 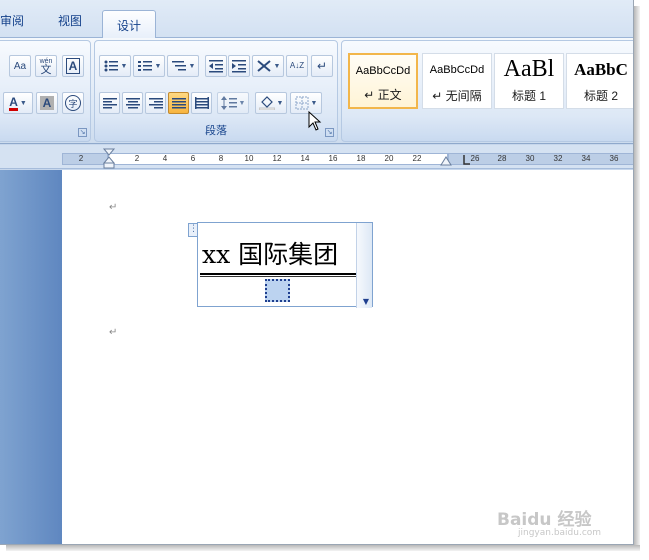 I want to click on increase-indent-icon, so click(x=239, y=66).